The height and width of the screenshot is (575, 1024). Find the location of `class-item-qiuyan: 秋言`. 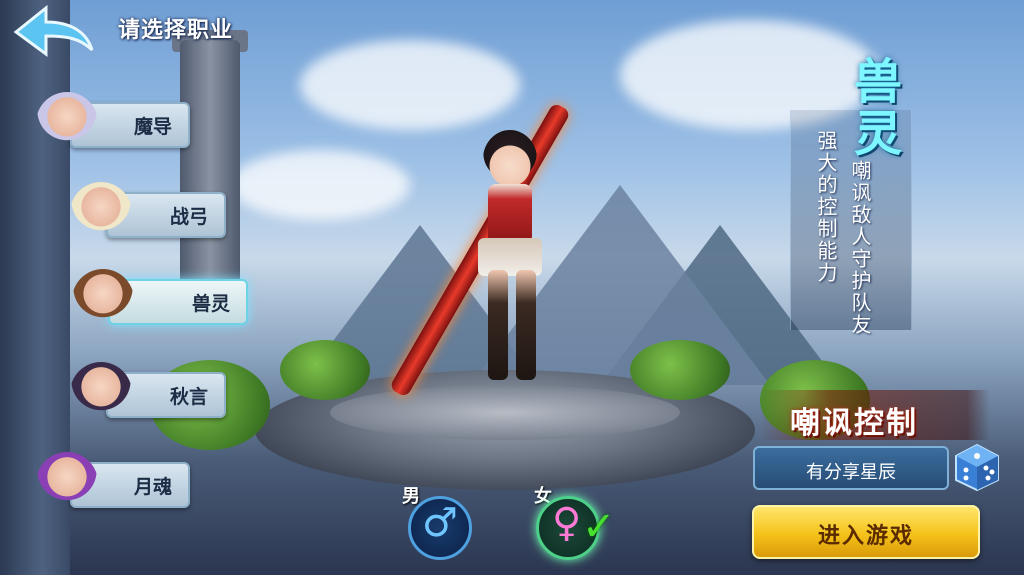

class-item-qiuyan: 秋言 is located at coordinates (148, 393).